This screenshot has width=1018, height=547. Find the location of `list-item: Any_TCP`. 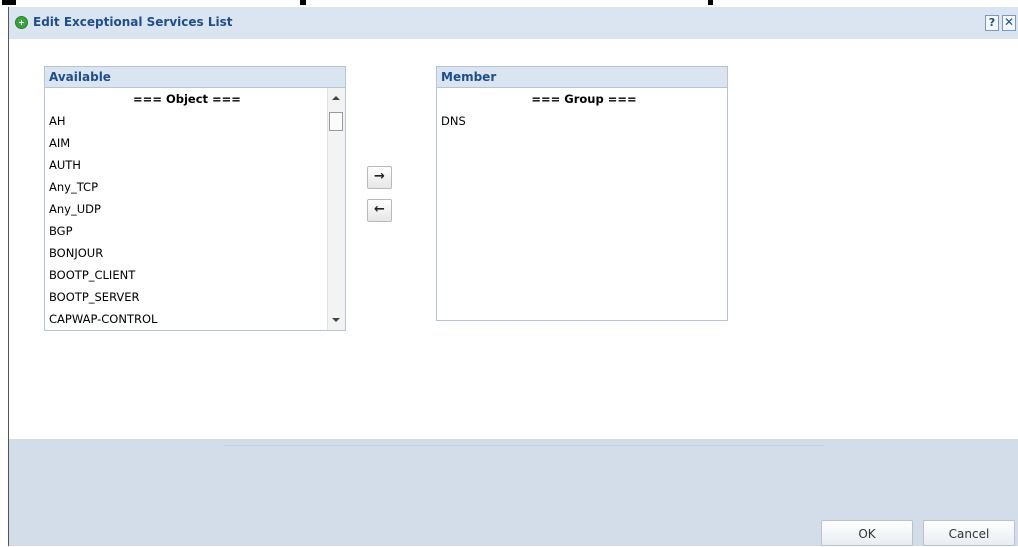

list-item: Any_TCP is located at coordinates (185, 187).